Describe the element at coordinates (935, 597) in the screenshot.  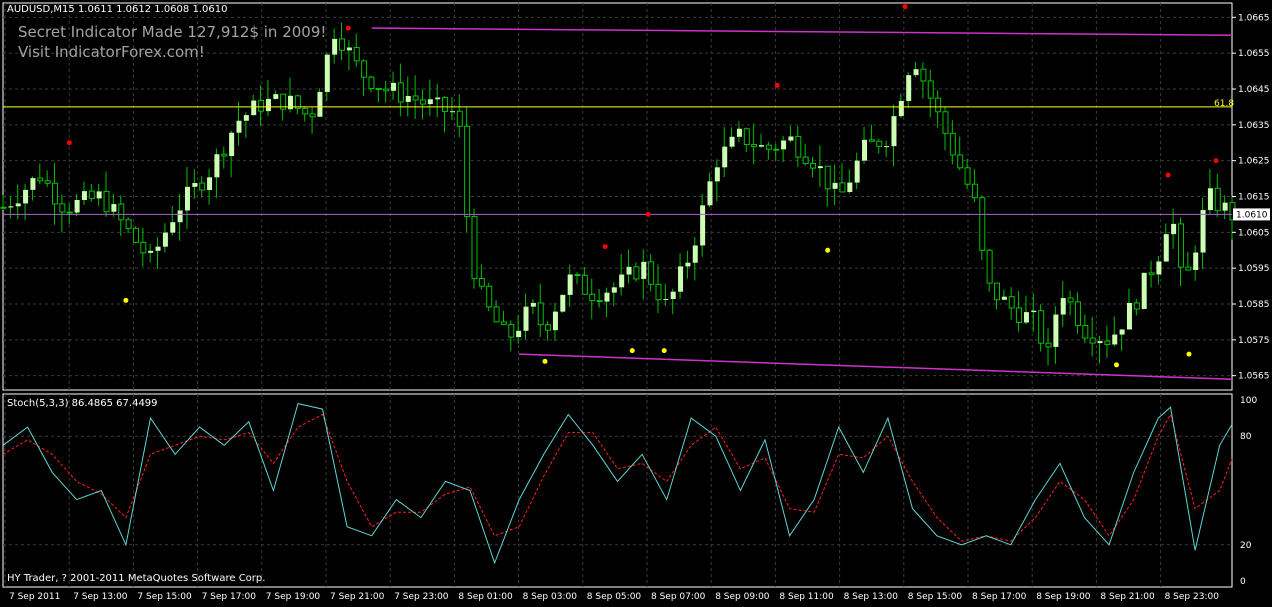
I see `time-axis-label: 8 Sep 15:00` at that location.